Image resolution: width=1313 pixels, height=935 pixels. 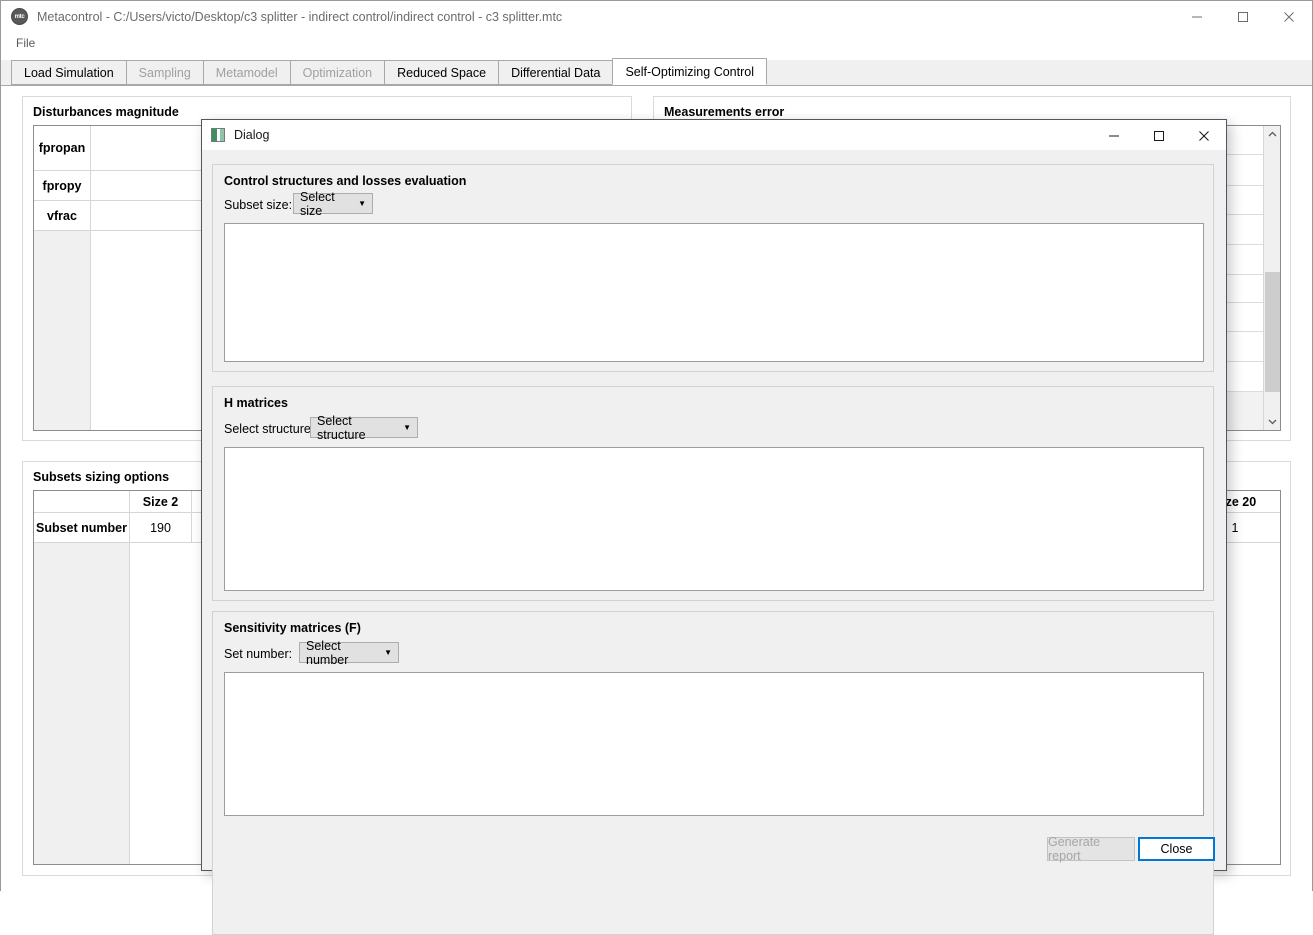 What do you see at coordinates (1091, 849) in the screenshot?
I see `generate-report-button: Generate report` at bounding box center [1091, 849].